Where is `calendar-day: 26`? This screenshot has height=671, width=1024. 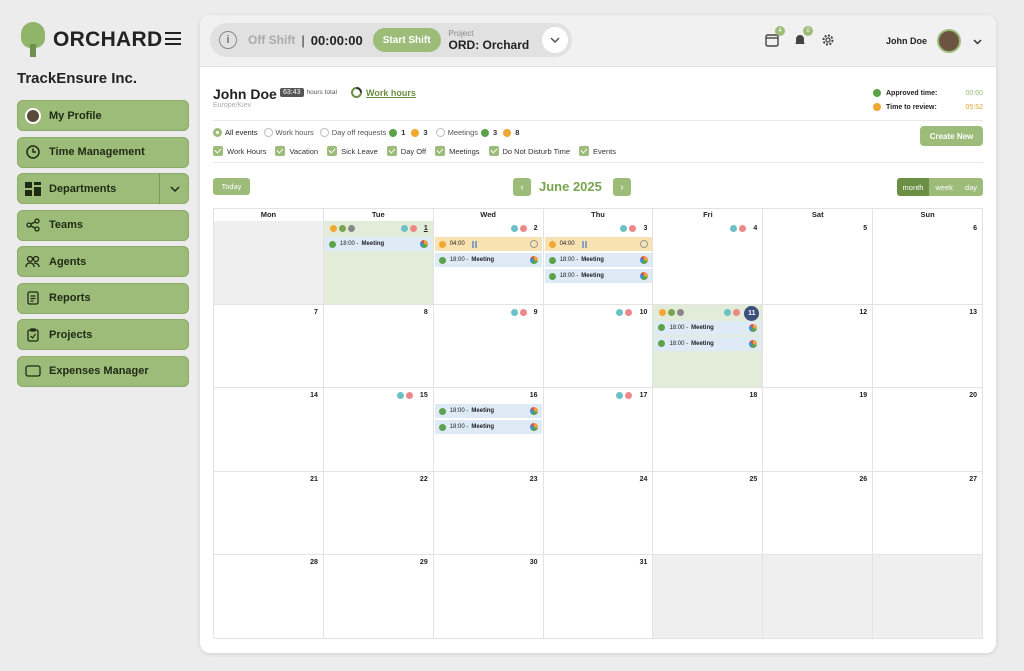 calendar-day: 26 is located at coordinates (818, 513).